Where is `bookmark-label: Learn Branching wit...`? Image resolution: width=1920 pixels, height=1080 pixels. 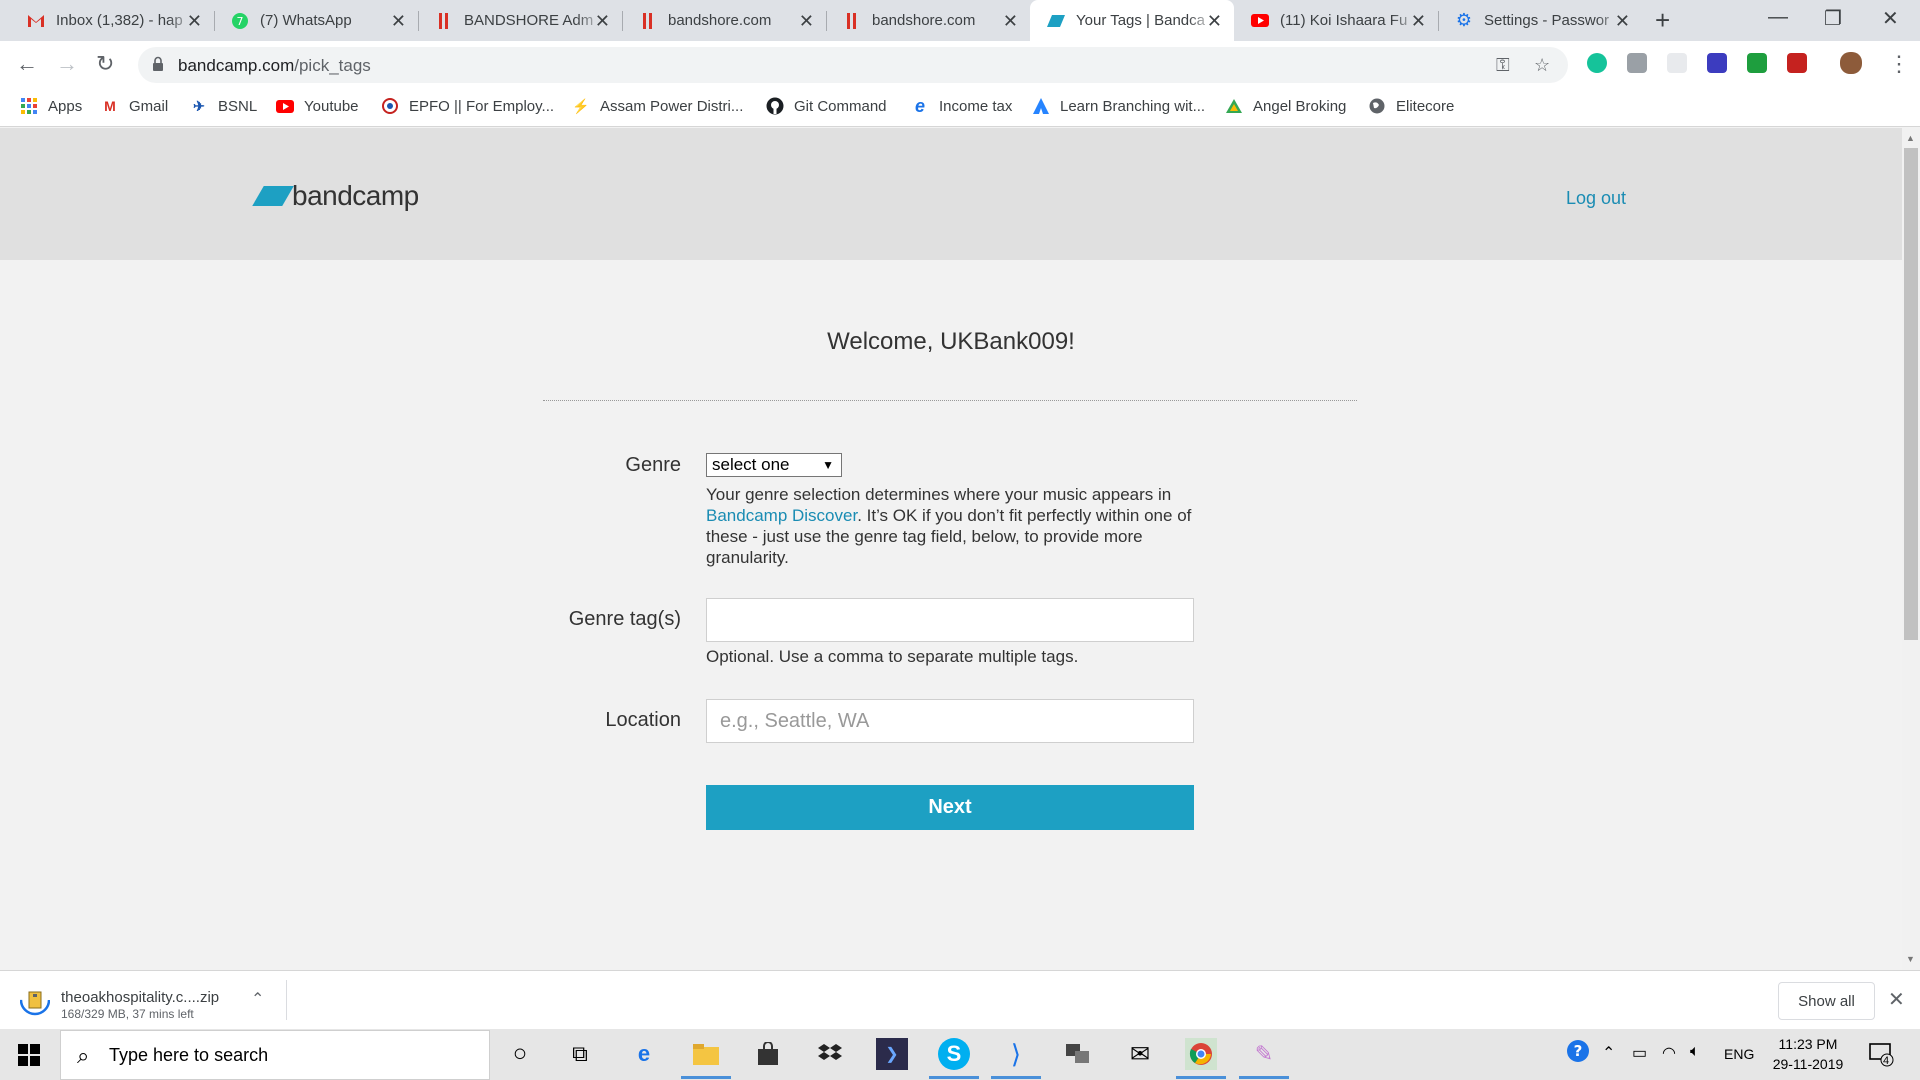
bookmark-label: Learn Branching wit... is located at coordinates (1133, 106).